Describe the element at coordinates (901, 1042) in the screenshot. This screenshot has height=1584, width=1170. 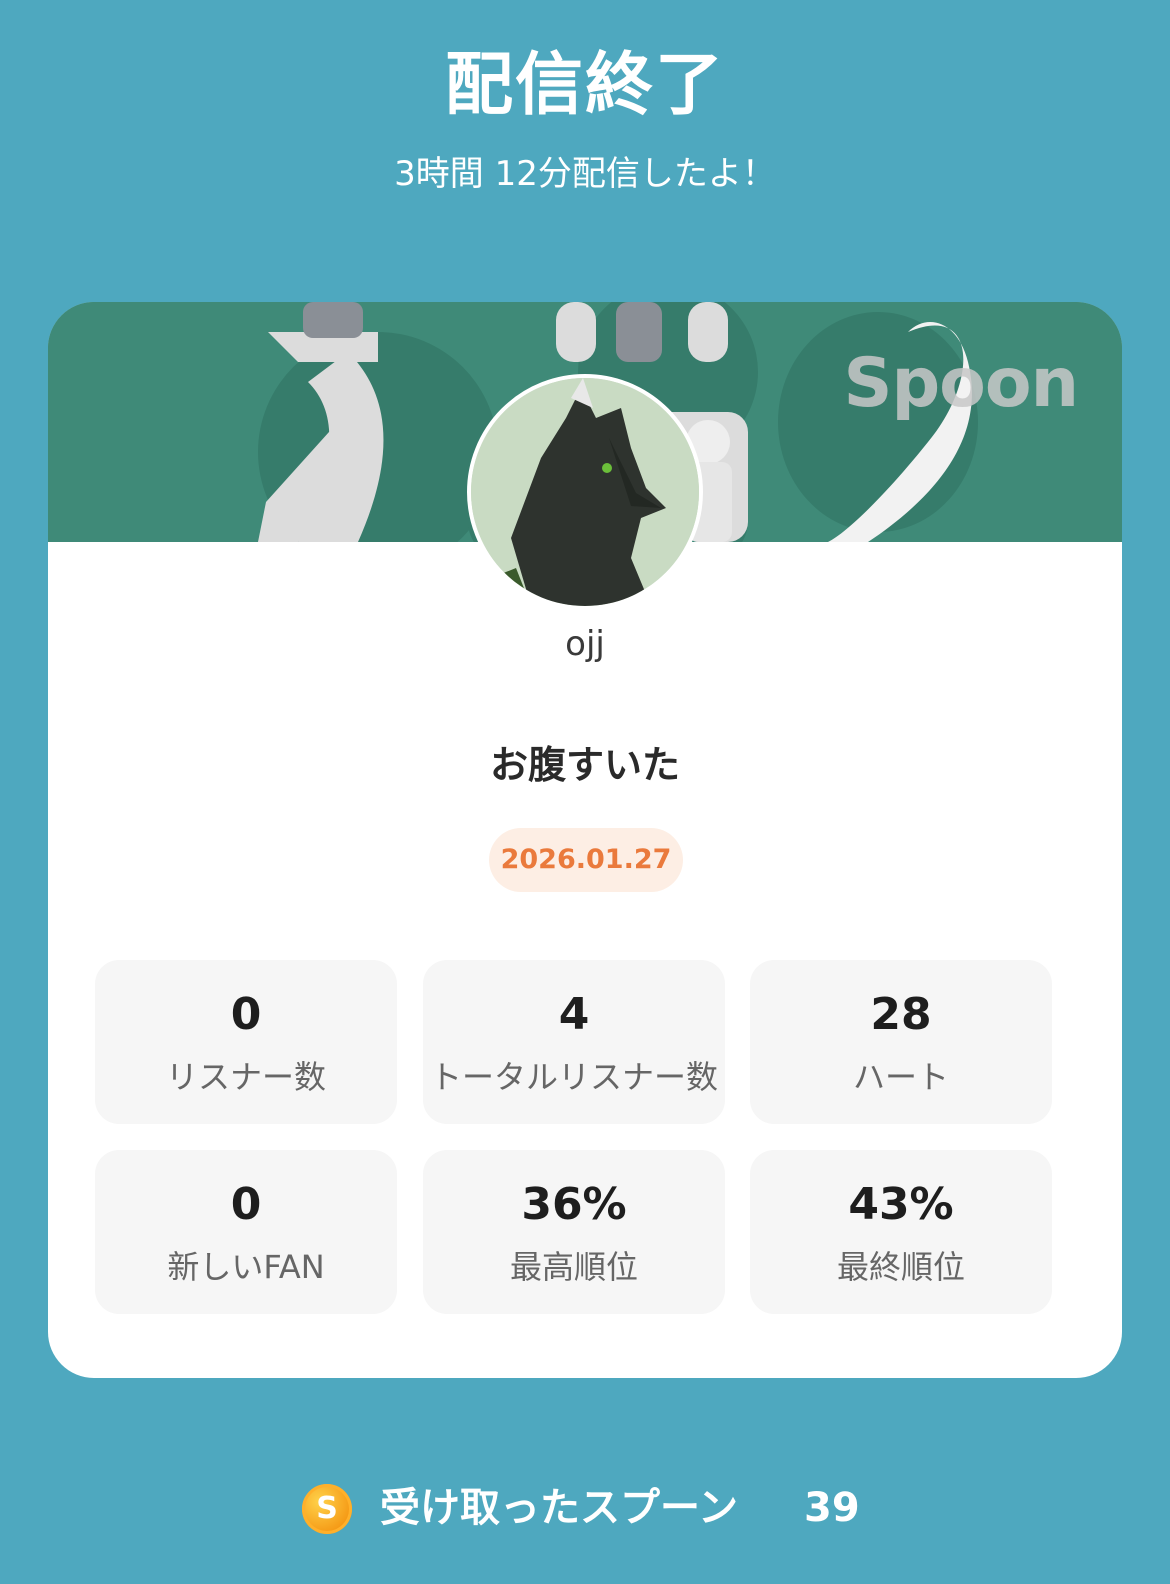
I see `stat-hearts: 28 ハート` at that location.